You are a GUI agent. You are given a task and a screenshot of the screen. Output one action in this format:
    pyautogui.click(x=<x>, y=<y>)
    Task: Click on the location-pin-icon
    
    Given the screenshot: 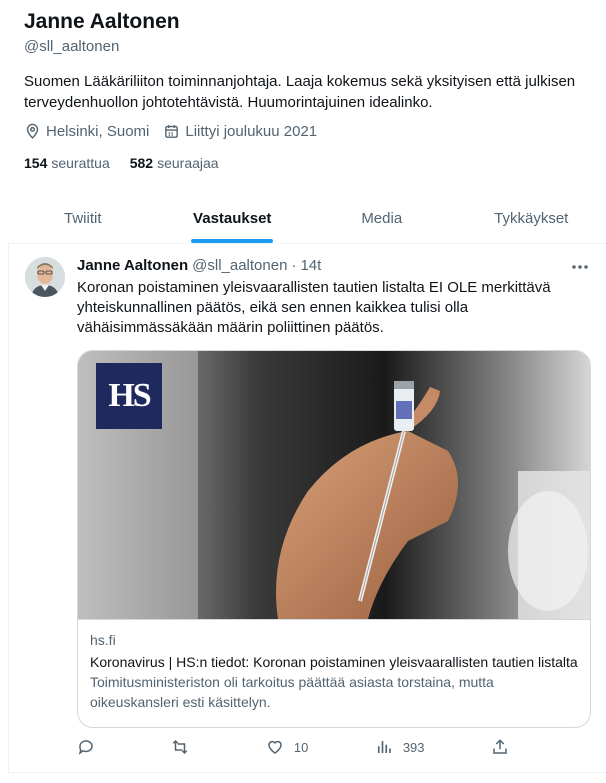 What is the action you would take?
    pyautogui.click(x=32, y=131)
    